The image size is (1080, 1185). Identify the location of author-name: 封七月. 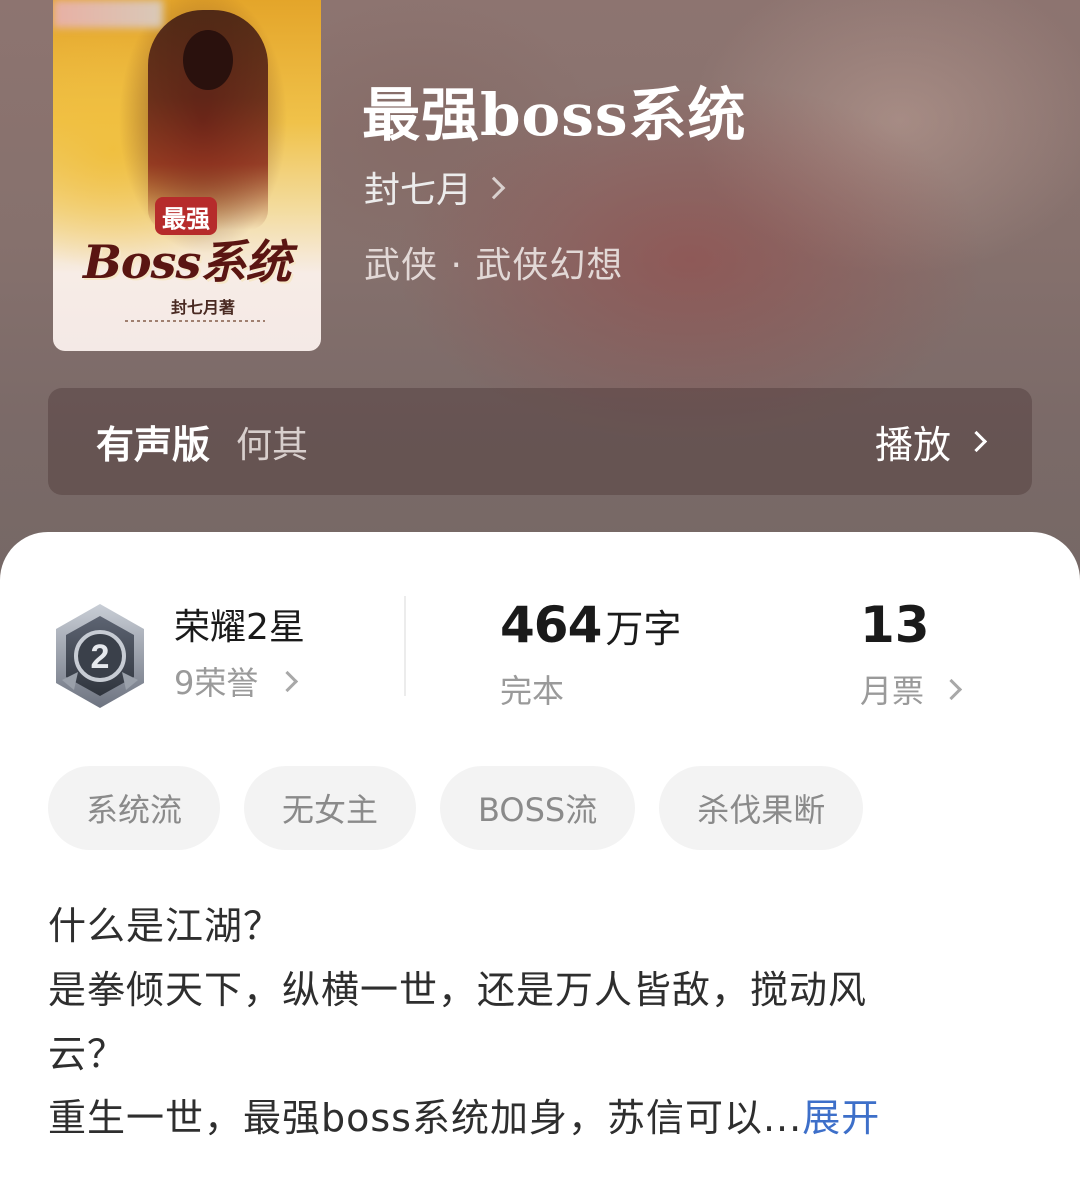
(418, 190).